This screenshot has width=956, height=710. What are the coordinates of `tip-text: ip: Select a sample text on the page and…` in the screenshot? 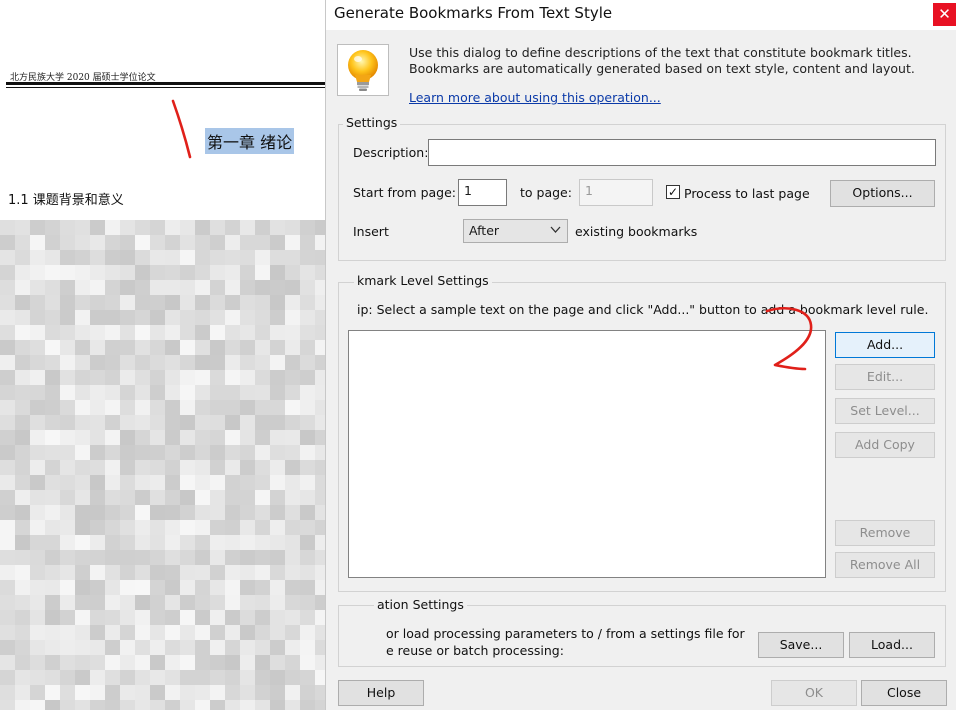 It's located at (643, 309).